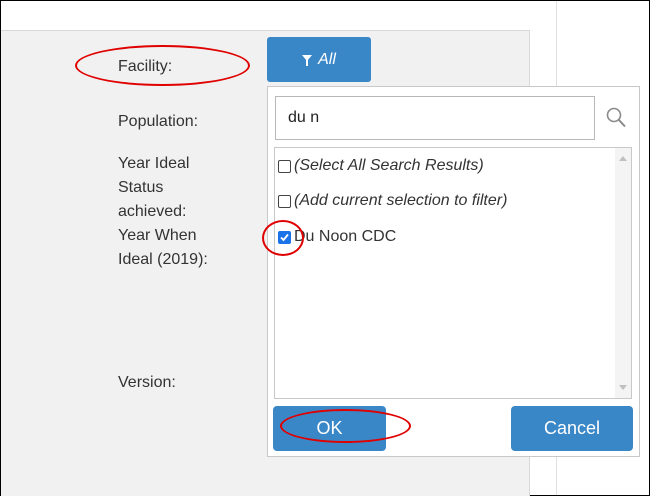  I want to click on scrollbar, so click(623, 273).